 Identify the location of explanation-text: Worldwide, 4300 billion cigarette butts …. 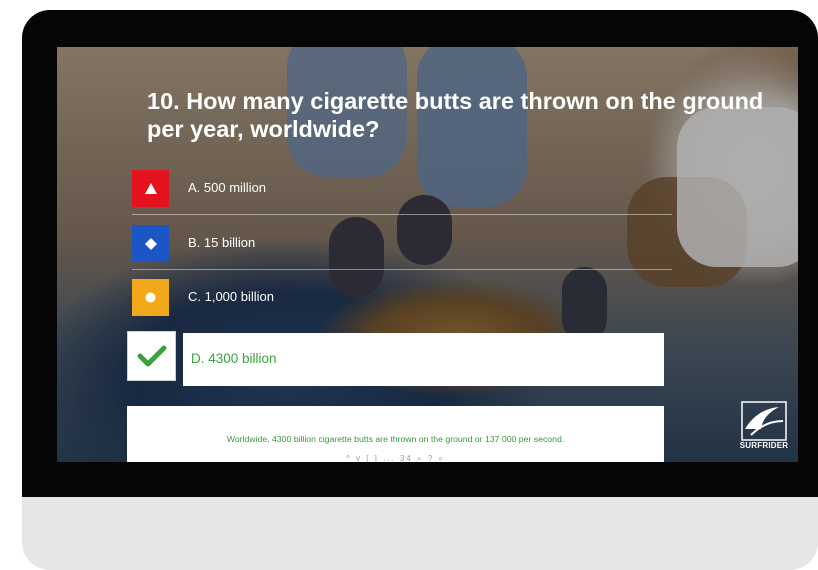
(395, 439).